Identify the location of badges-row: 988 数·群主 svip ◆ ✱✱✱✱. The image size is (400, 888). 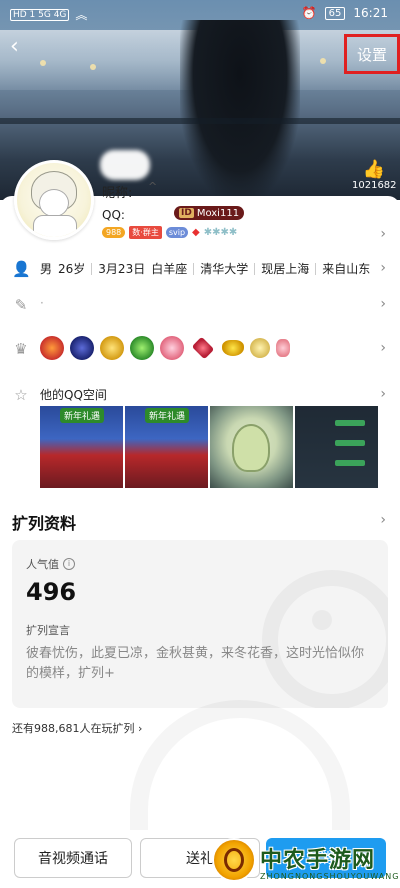
(169, 232).